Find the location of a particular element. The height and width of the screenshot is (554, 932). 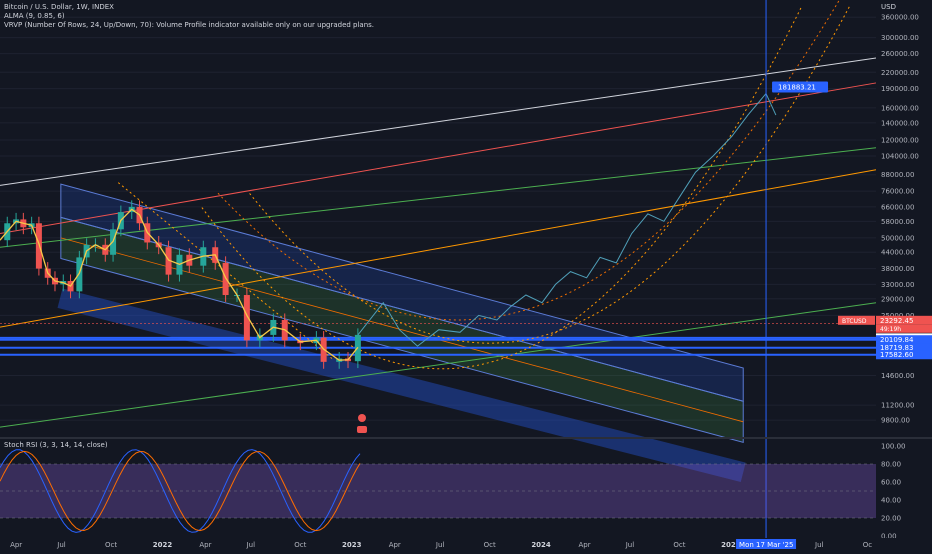

alma-legend: ALMA (9, 0.85, 6) is located at coordinates (34, 16).